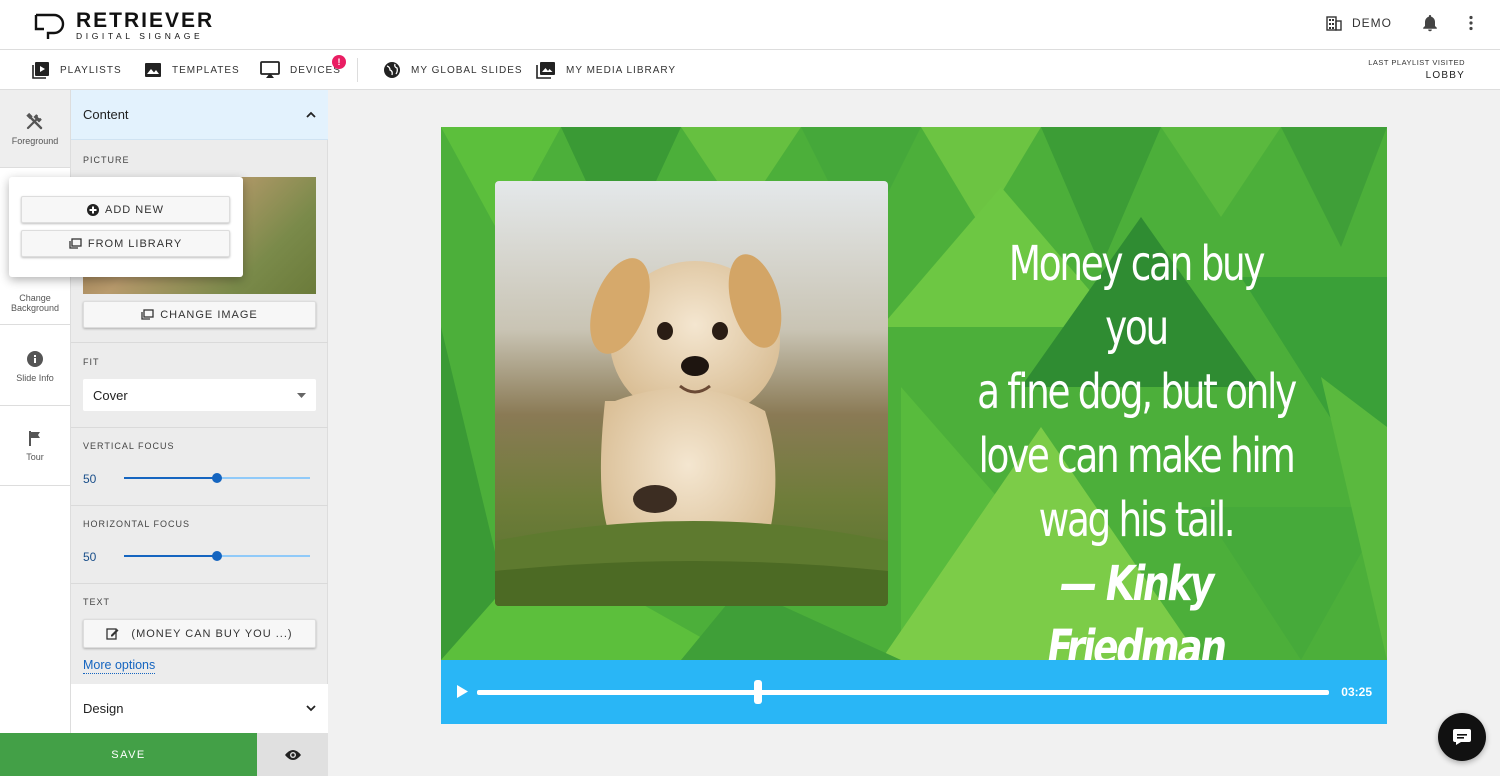 The height and width of the screenshot is (776, 1500). I want to click on playlist-icon, so click(40, 70).